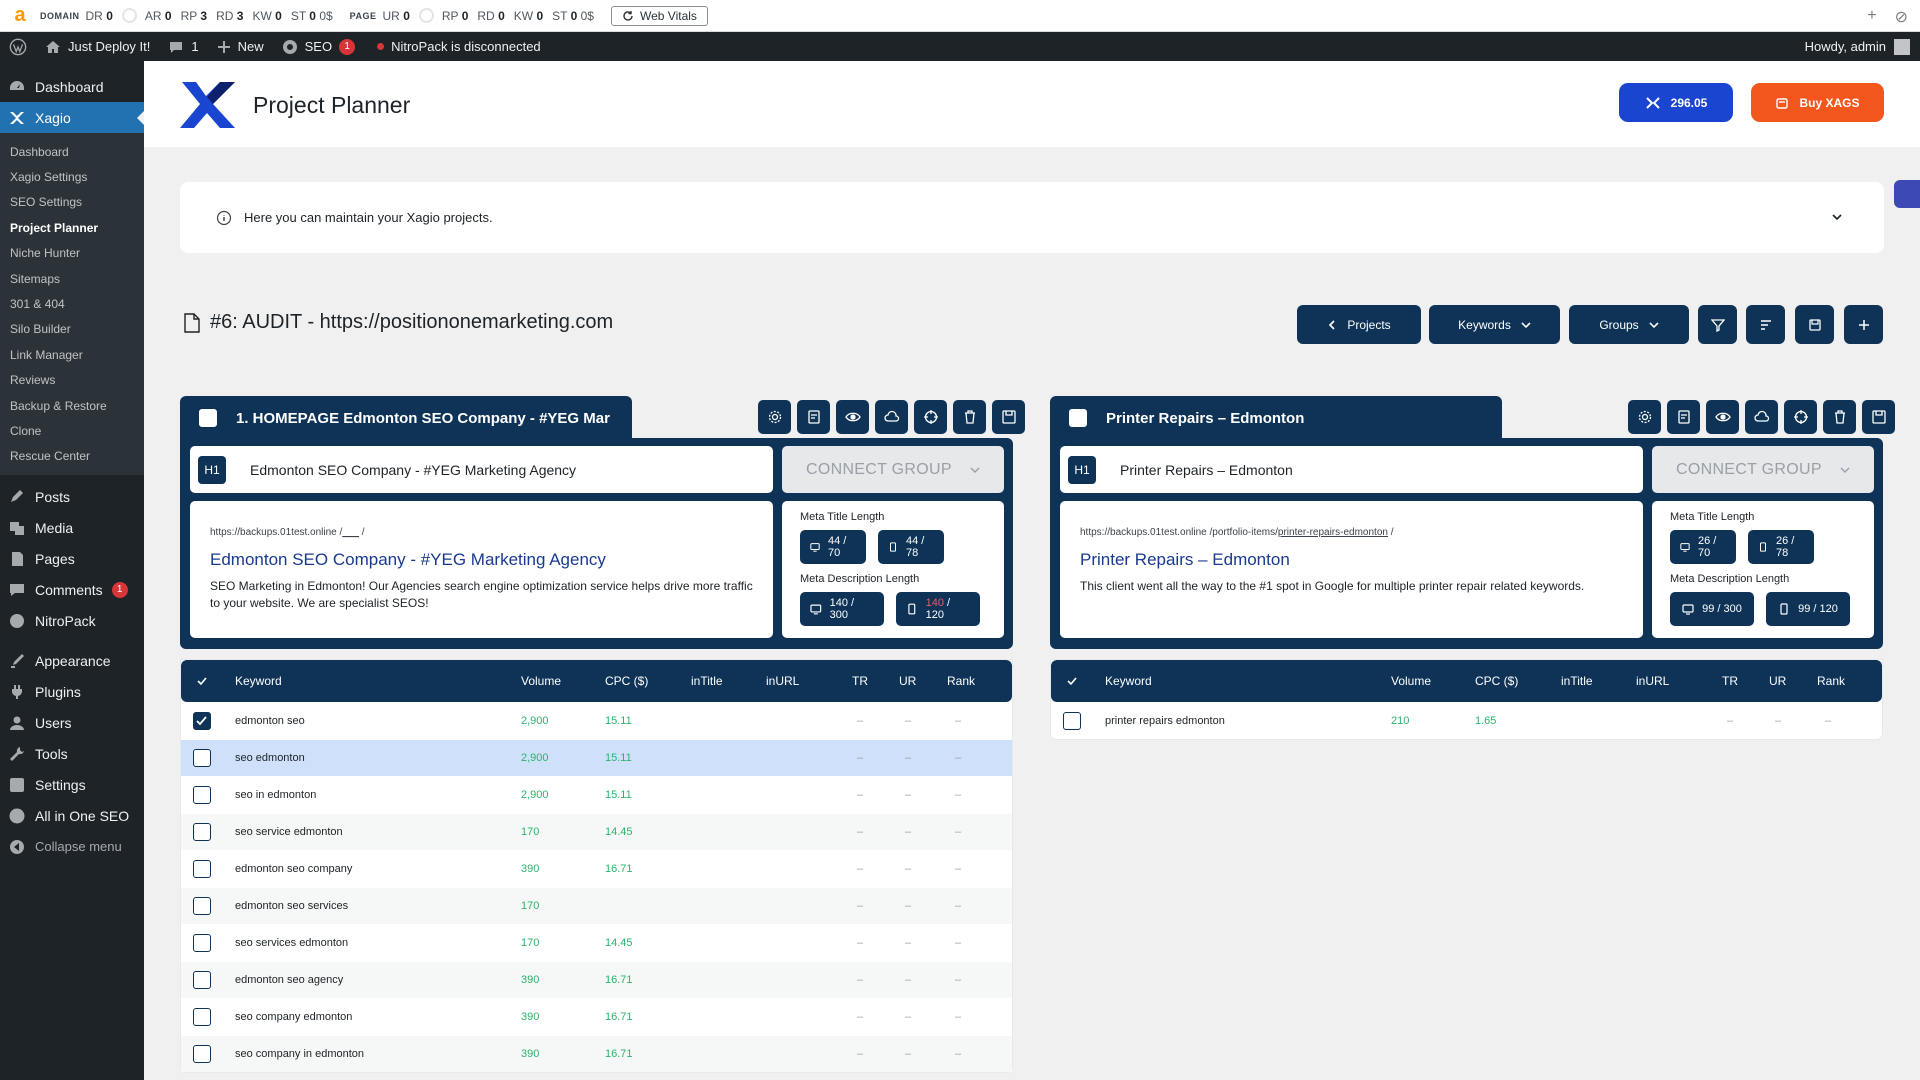  Describe the element at coordinates (72, 117) in the screenshot. I see `sidebar-item-xagio: Xagio` at that location.